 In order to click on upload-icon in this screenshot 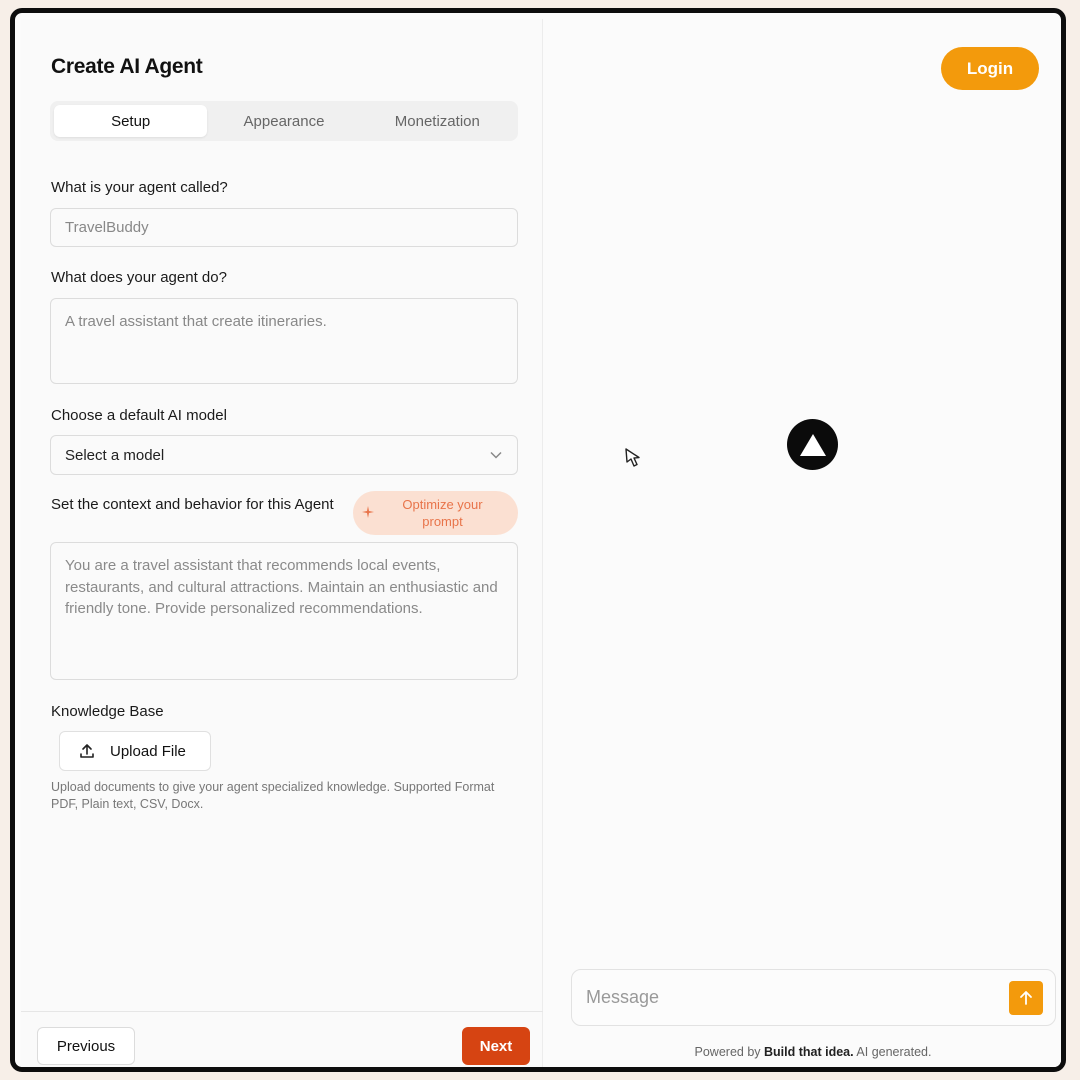, I will do `click(87, 751)`.